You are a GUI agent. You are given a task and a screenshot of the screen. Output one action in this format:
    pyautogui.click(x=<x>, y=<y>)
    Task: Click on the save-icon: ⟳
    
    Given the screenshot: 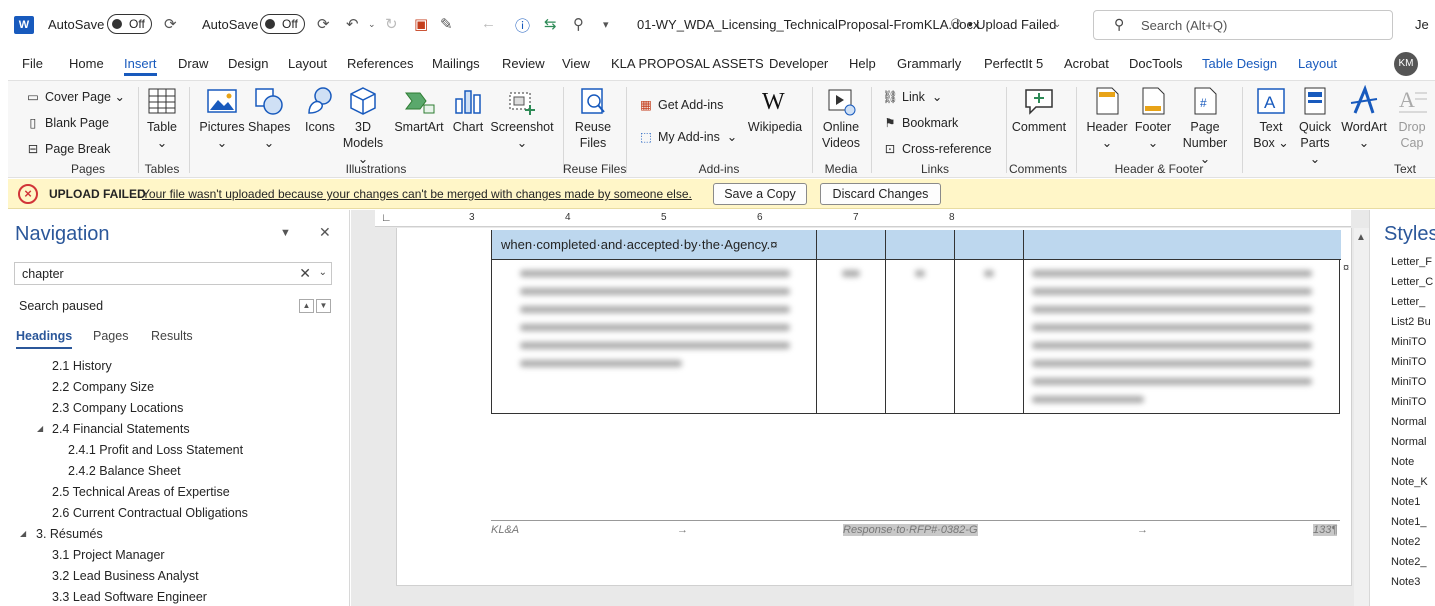 What is the action you would take?
    pyautogui.click(x=170, y=24)
    